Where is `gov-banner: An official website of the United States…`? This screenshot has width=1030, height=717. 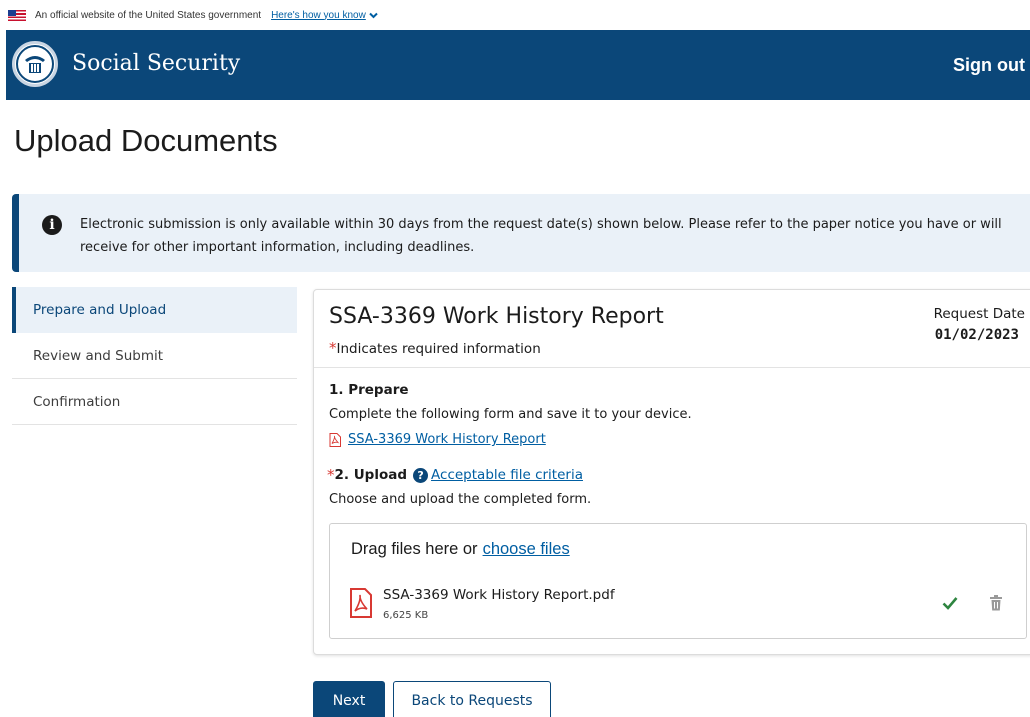 gov-banner: An official website of the United States… is located at coordinates (515, 15).